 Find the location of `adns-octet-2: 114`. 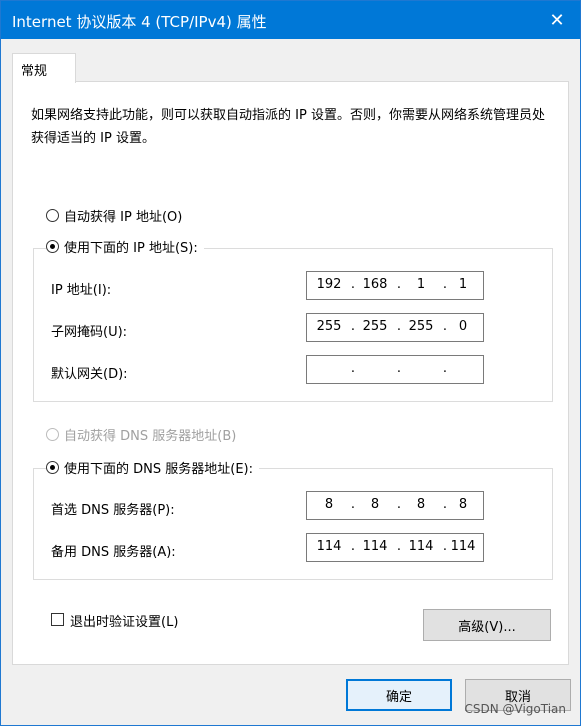

adns-octet-2: 114 is located at coordinates (375, 546).